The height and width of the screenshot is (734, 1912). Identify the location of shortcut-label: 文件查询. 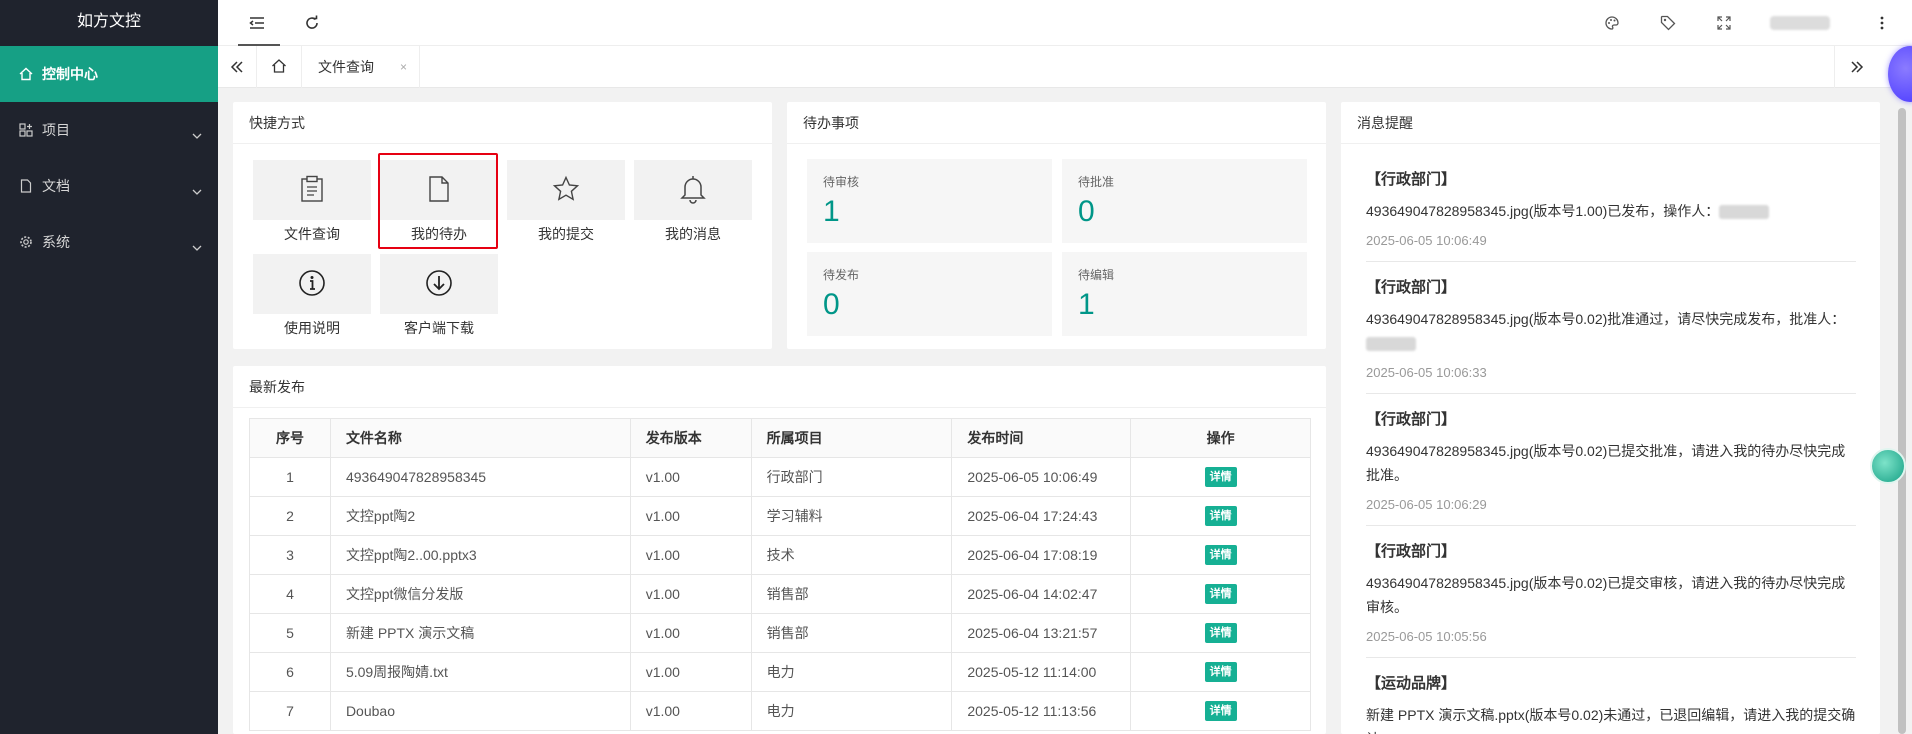
(312, 234).